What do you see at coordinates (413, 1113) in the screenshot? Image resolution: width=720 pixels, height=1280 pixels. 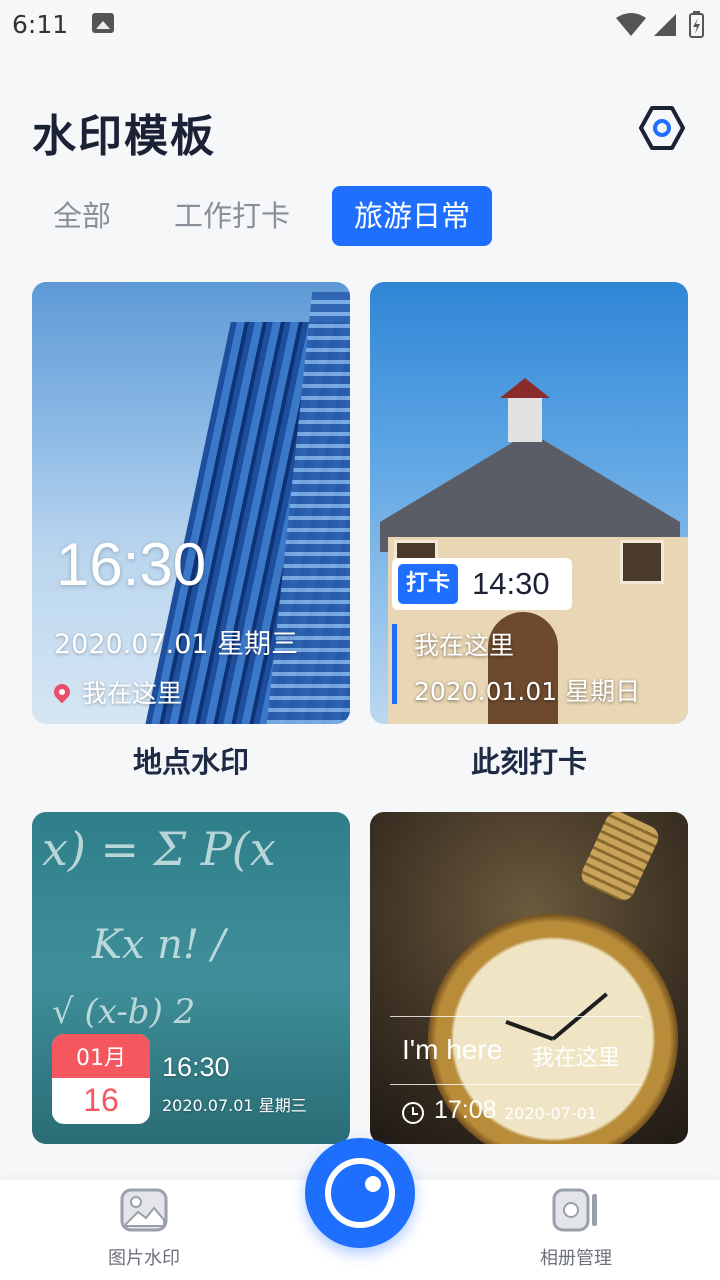 I see `clock-icon` at bounding box center [413, 1113].